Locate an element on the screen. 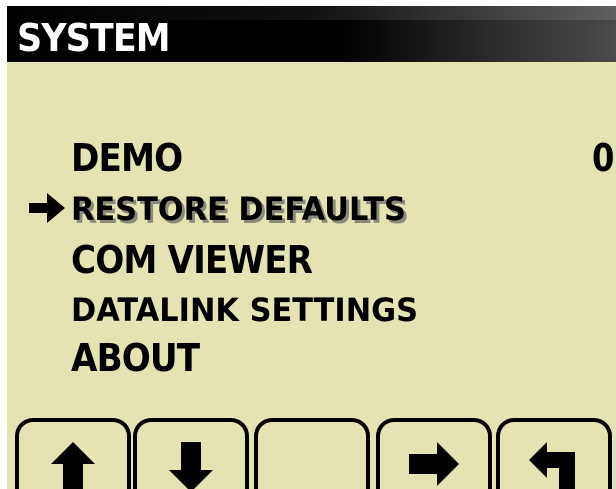 This screenshot has height=489, width=616. menu-item-datalink-settings: DATALINK SETTINGS is located at coordinates (311, 310).